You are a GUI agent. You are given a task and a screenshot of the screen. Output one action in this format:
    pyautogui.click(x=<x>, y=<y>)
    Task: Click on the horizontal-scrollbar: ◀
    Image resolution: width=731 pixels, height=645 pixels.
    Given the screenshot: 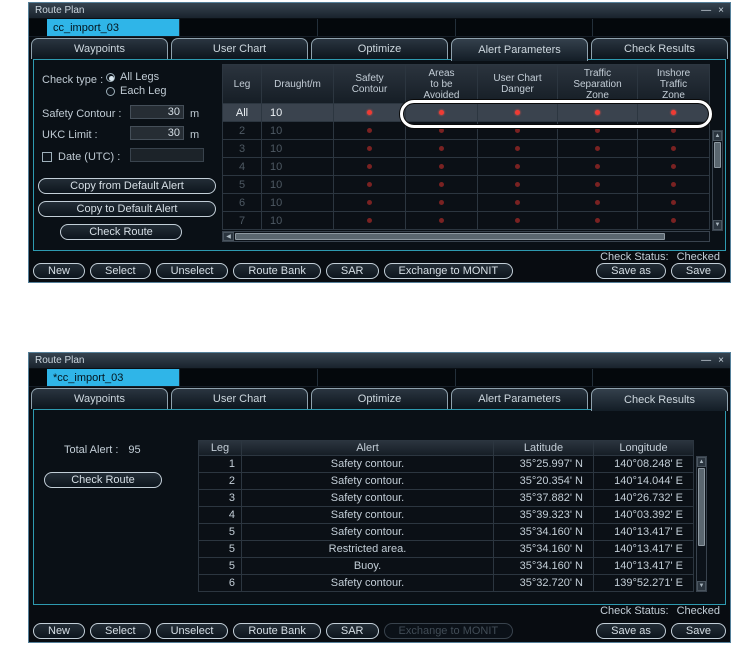 What is the action you would take?
    pyautogui.click(x=466, y=236)
    